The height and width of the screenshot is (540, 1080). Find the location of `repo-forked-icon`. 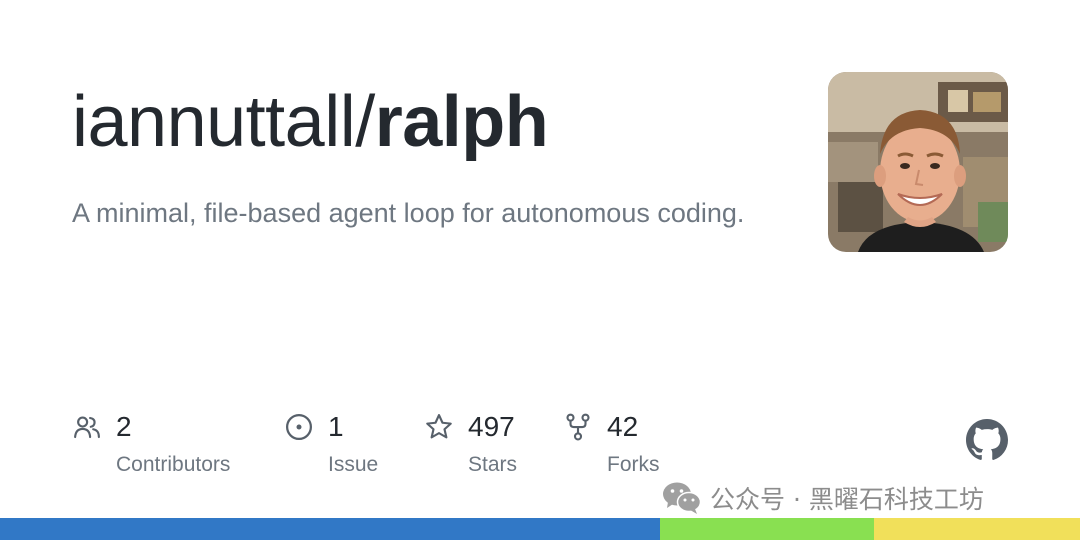

repo-forked-icon is located at coordinates (578, 427).